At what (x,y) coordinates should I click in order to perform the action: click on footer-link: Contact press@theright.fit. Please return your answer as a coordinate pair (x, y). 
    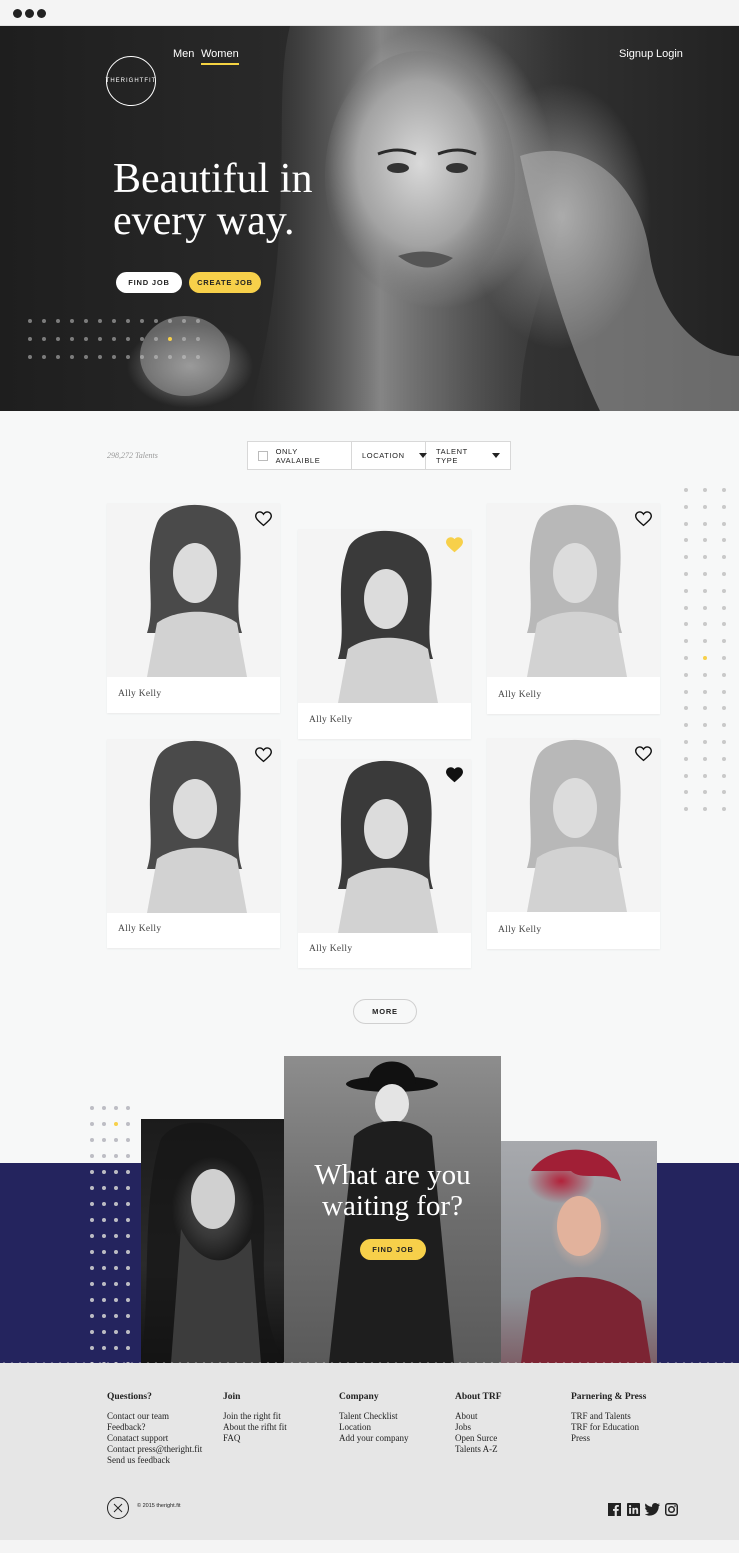
    Looking at the image, I should click on (154, 1449).